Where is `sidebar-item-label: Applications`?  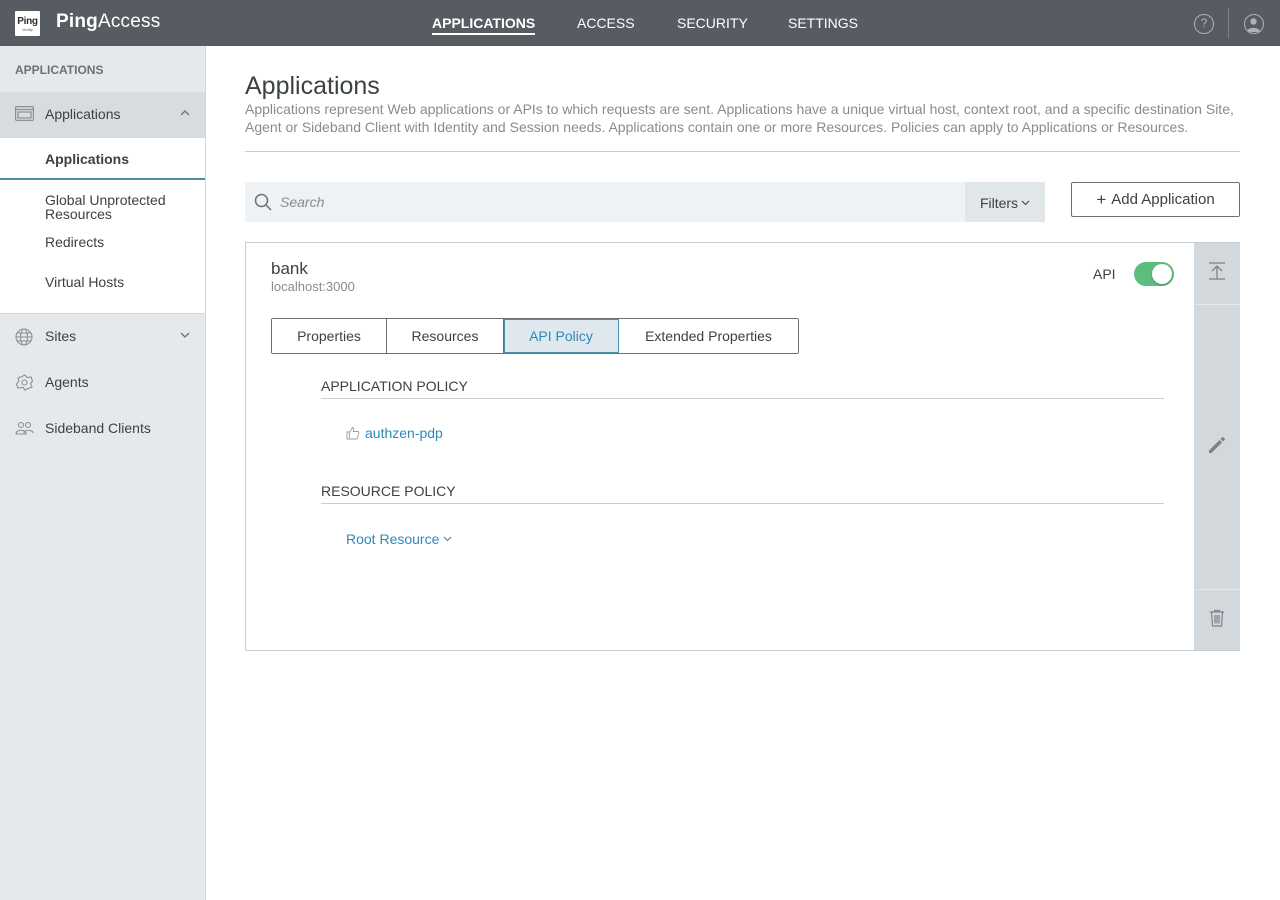 sidebar-item-label: Applications is located at coordinates (87, 159).